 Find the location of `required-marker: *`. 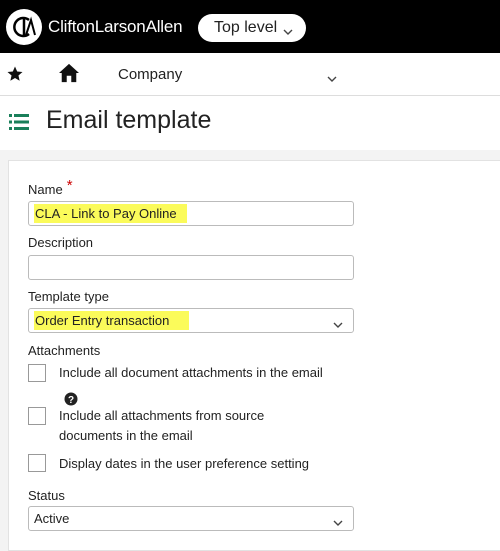

required-marker: * is located at coordinates (69, 185).